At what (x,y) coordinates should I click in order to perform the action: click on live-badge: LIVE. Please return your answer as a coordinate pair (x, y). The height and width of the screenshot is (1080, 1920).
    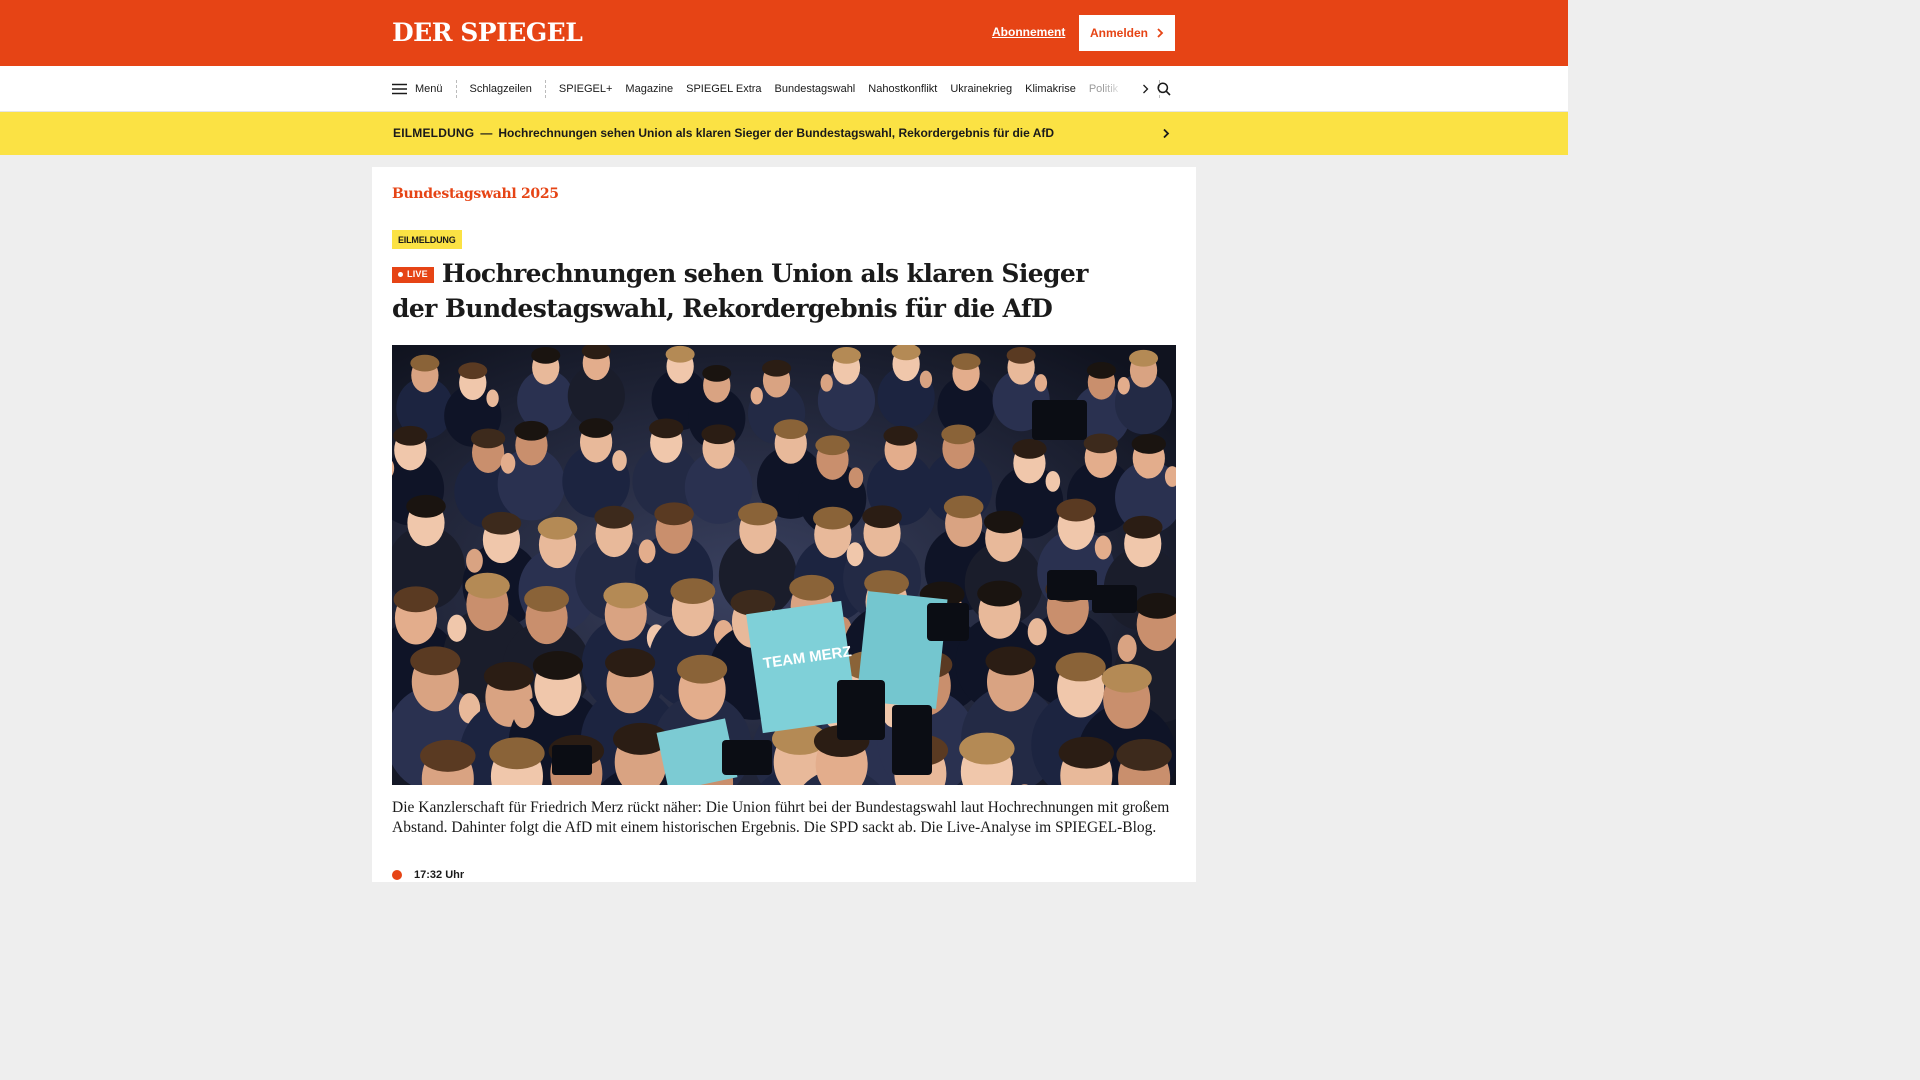
    Looking at the image, I should click on (413, 274).